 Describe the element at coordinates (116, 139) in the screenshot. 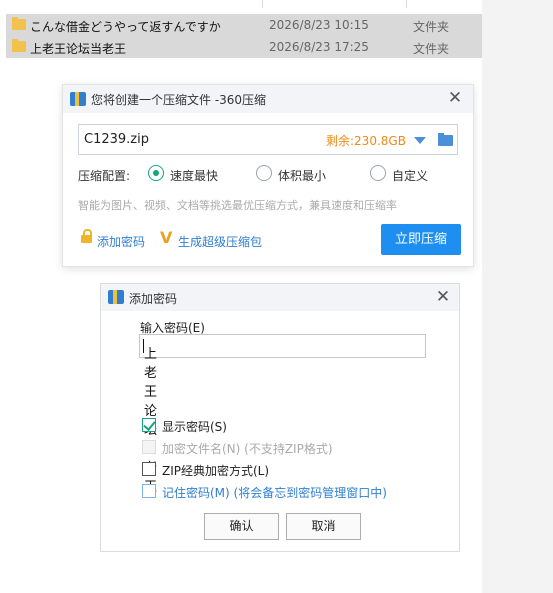

I see `archive-filename: C1239.zip` at that location.